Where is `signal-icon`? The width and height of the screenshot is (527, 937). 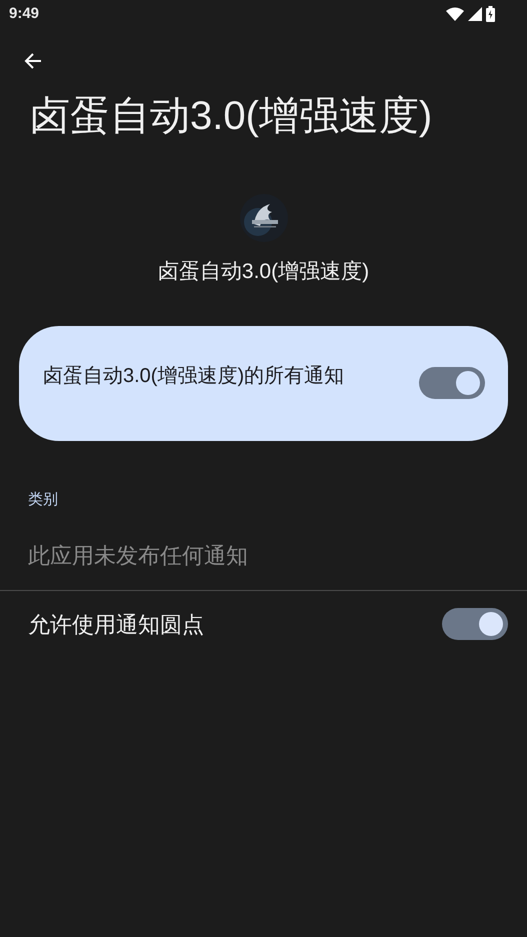
signal-icon is located at coordinates (475, 14).